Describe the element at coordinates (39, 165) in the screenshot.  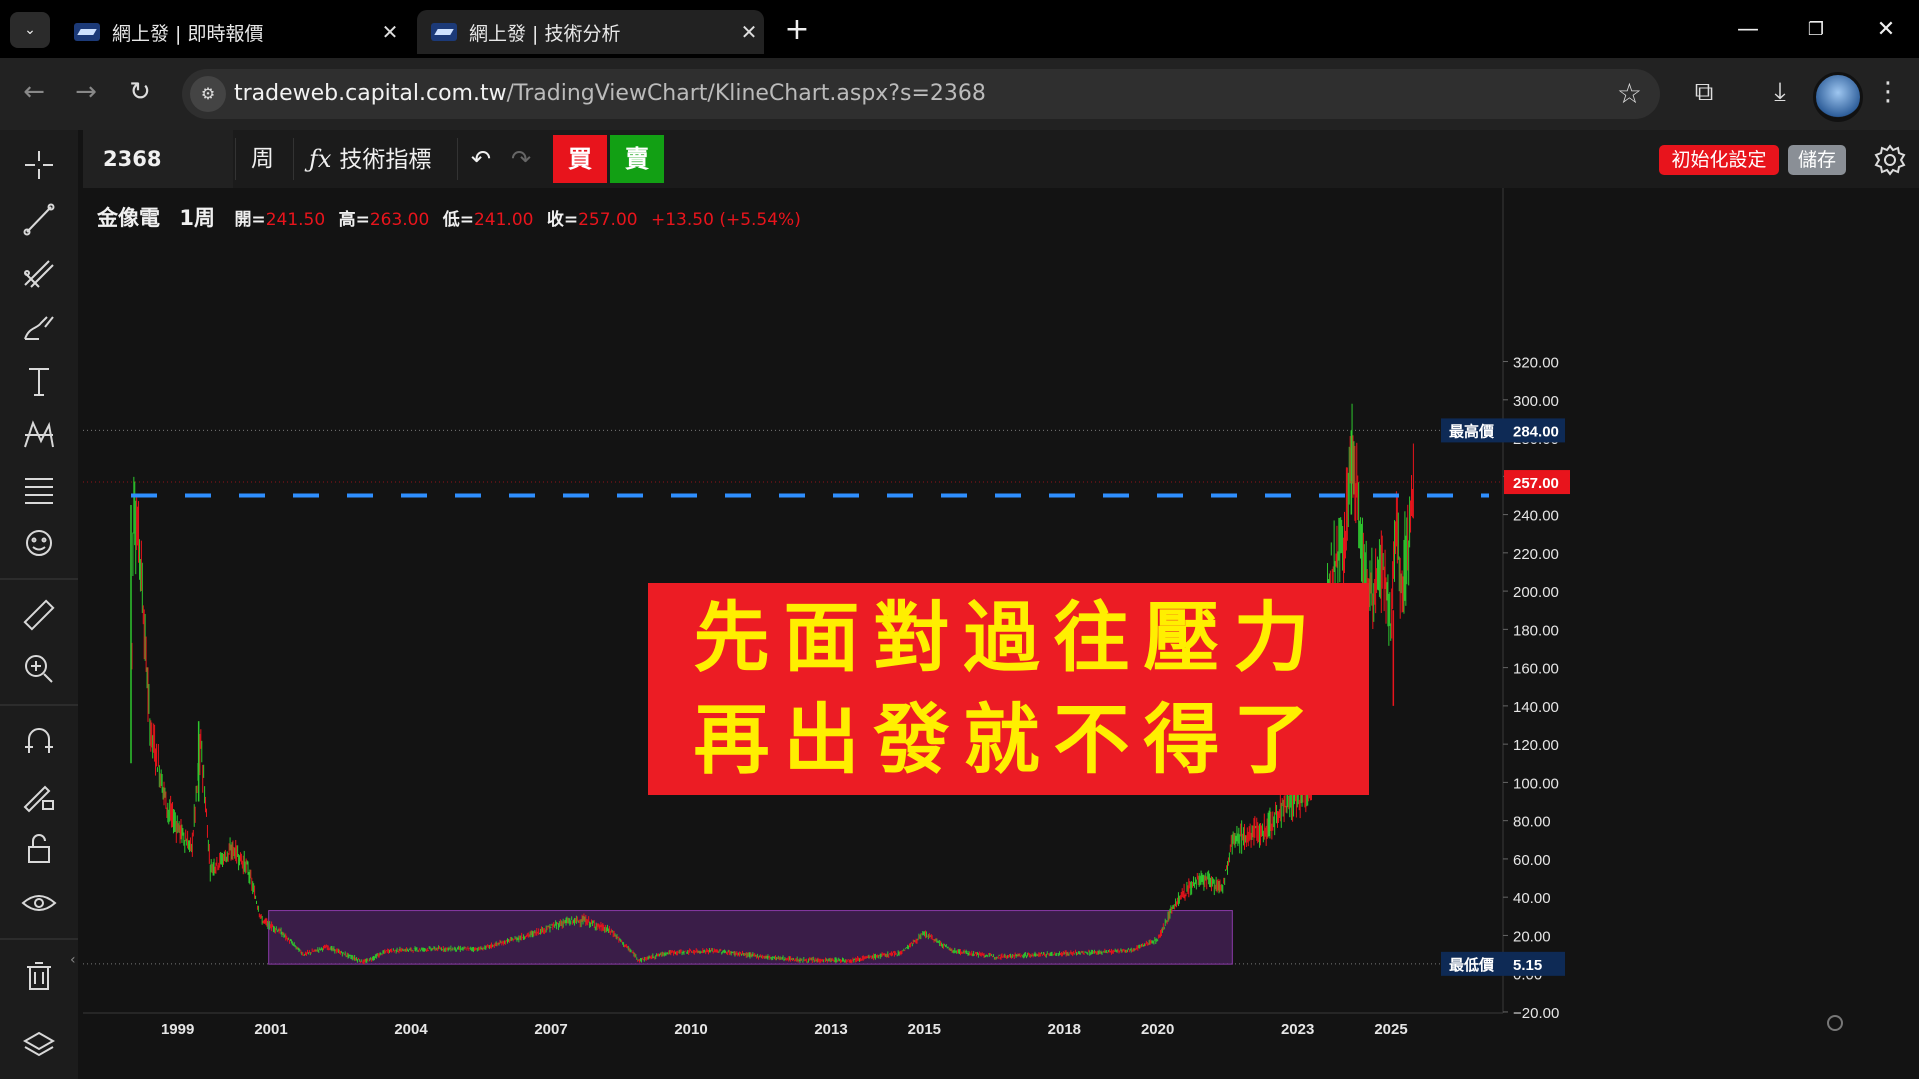
I see `crosshair-icon` at that location.